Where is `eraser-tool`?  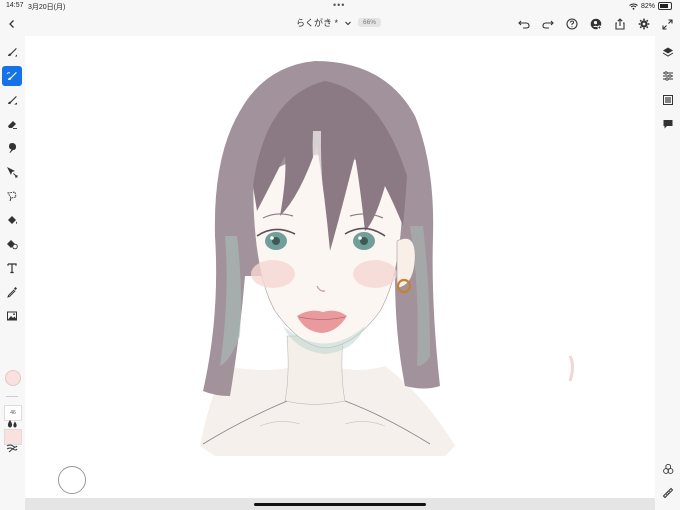
eraser-tool is located at coordinates (12, 124).